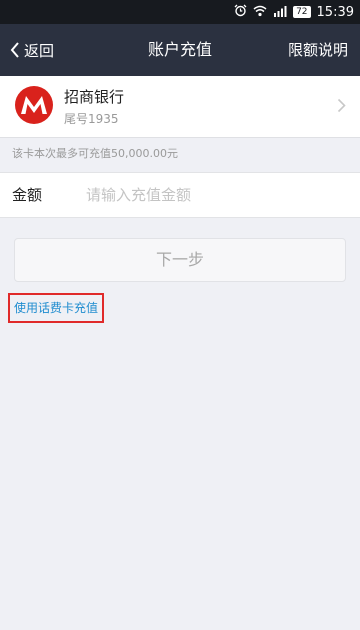 The image size is (360, 630). What do you see at coordinates (280, 12) in the screenshot?
I see `signal-bars-icon` at bounding box center [280, 12].